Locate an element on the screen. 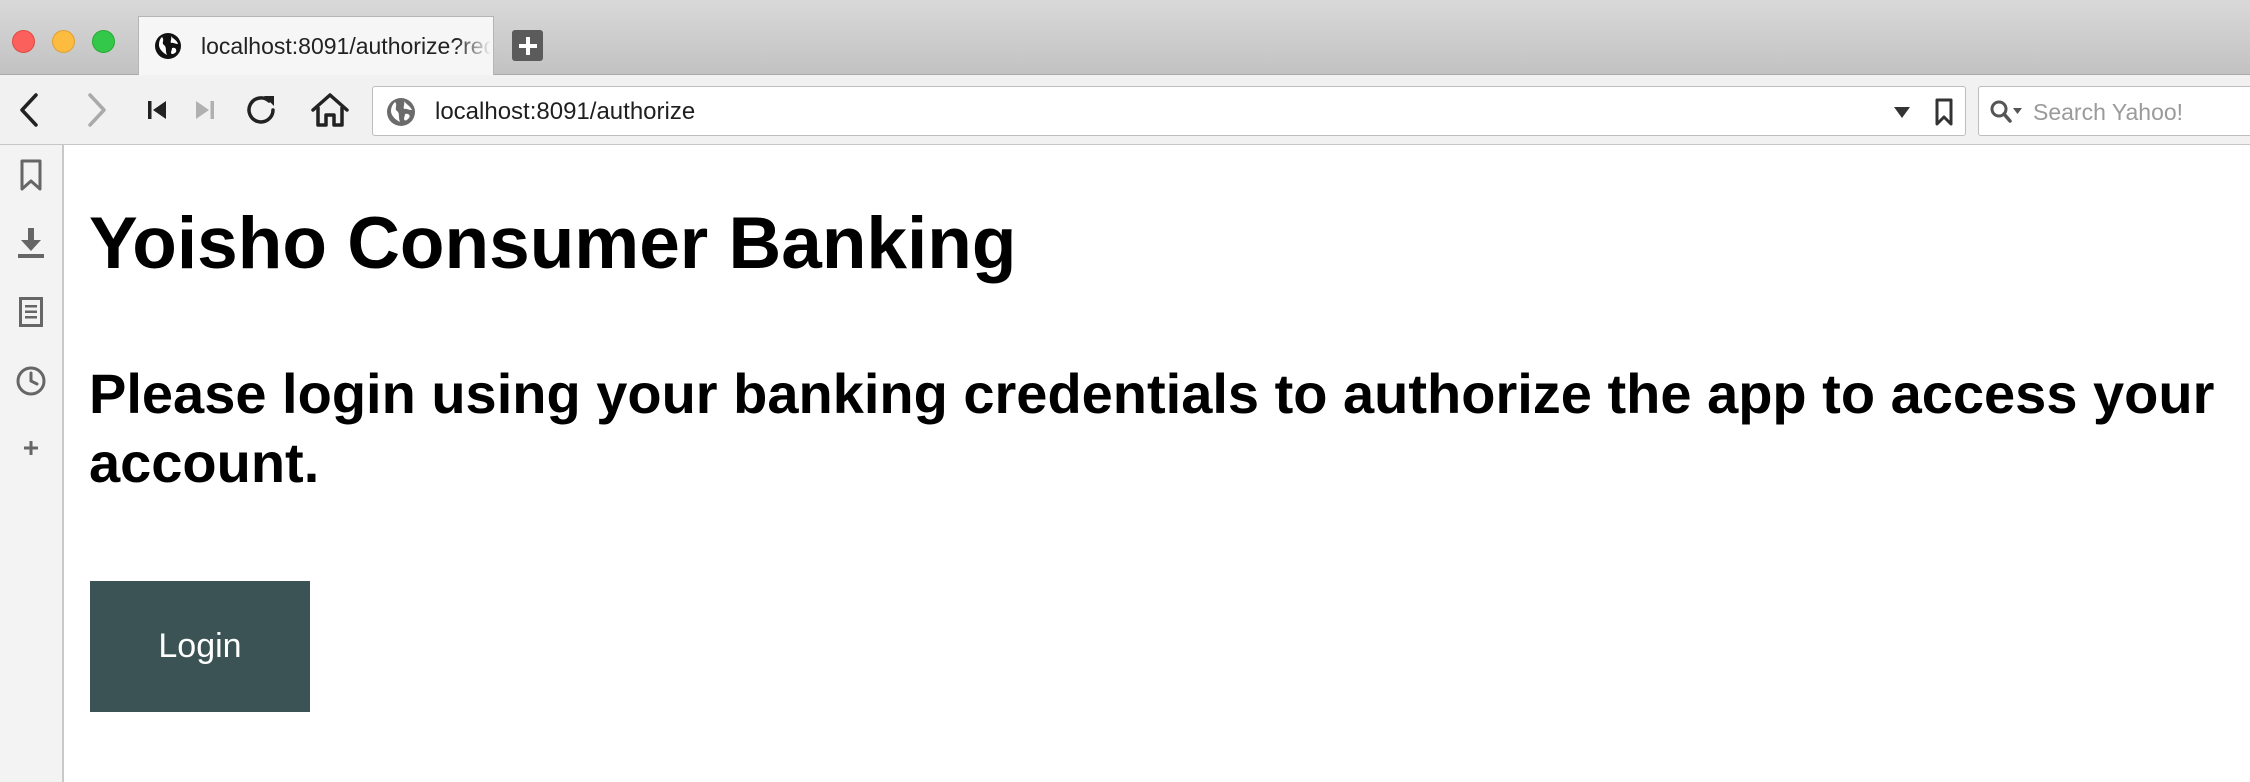  skip-back-icon is located at coordinates (157, 110).